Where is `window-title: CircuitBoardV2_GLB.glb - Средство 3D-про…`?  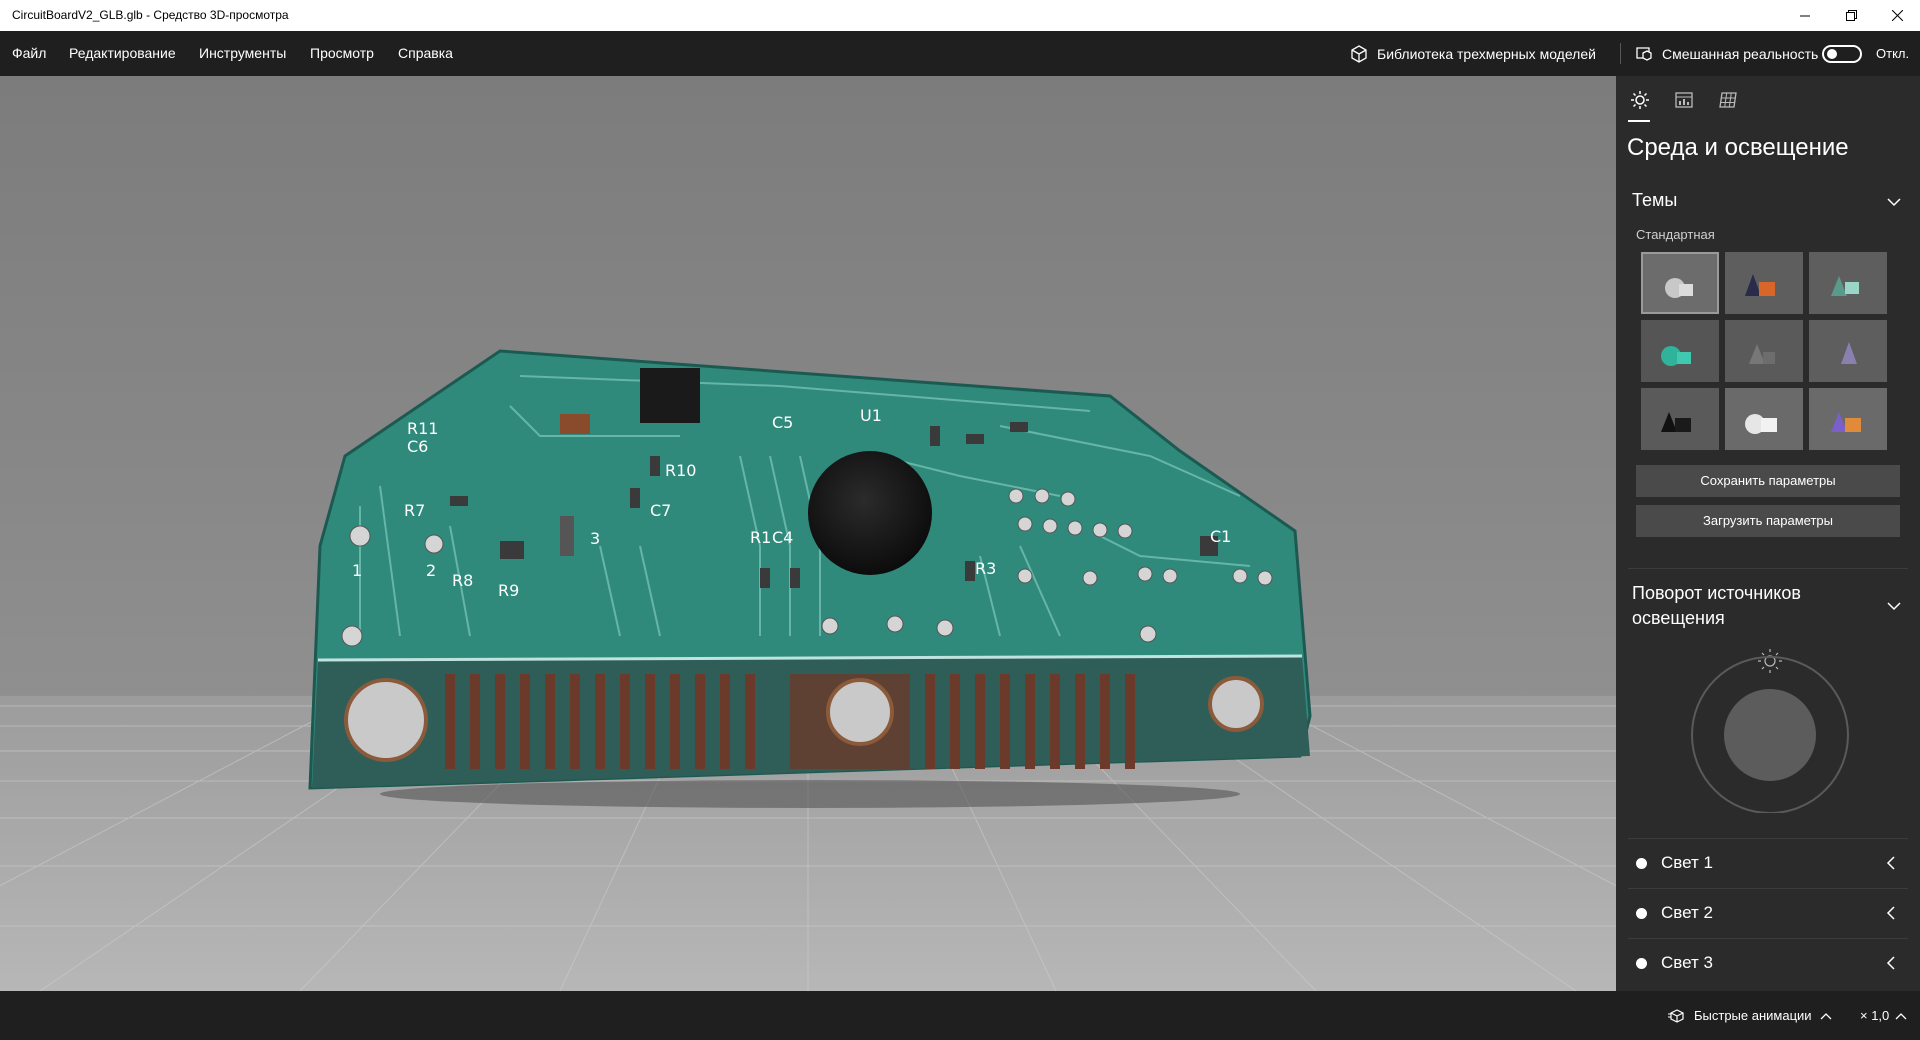 window-title: CircuitBoardV2_GLB.glb - Средство 3D-про… is located at coordinates (150, 15).